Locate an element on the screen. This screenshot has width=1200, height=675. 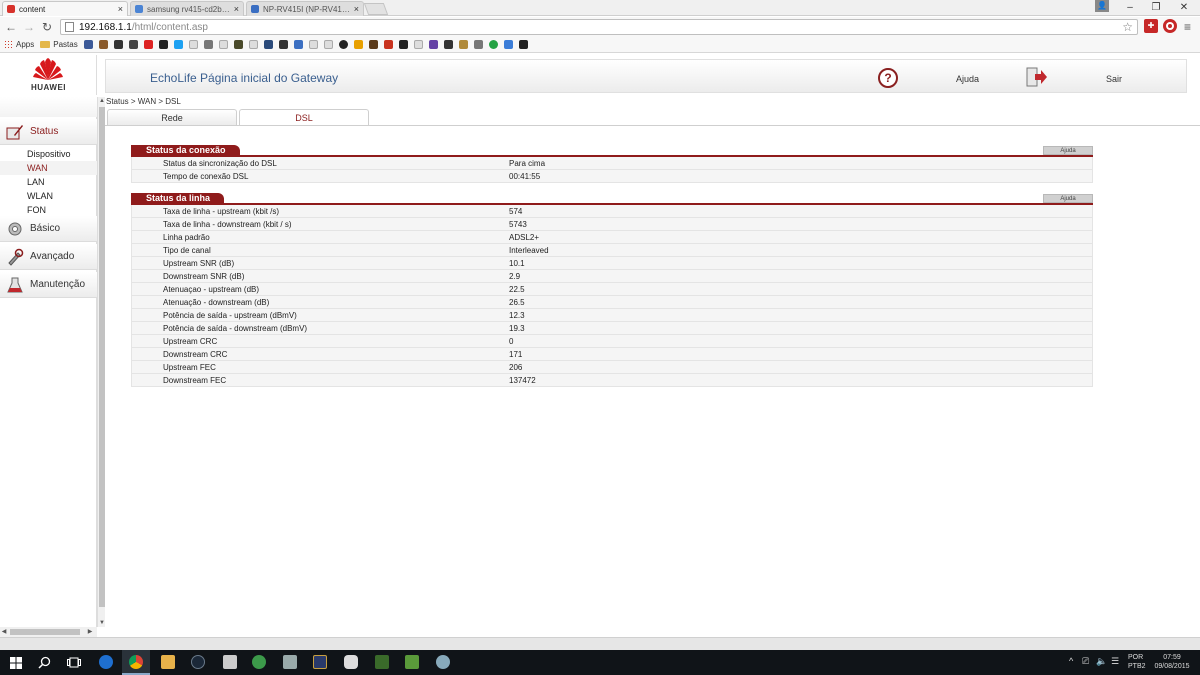
browser-tab-samsung: samsung rv415-cd2br - P × is located at coordinates (187, 8).